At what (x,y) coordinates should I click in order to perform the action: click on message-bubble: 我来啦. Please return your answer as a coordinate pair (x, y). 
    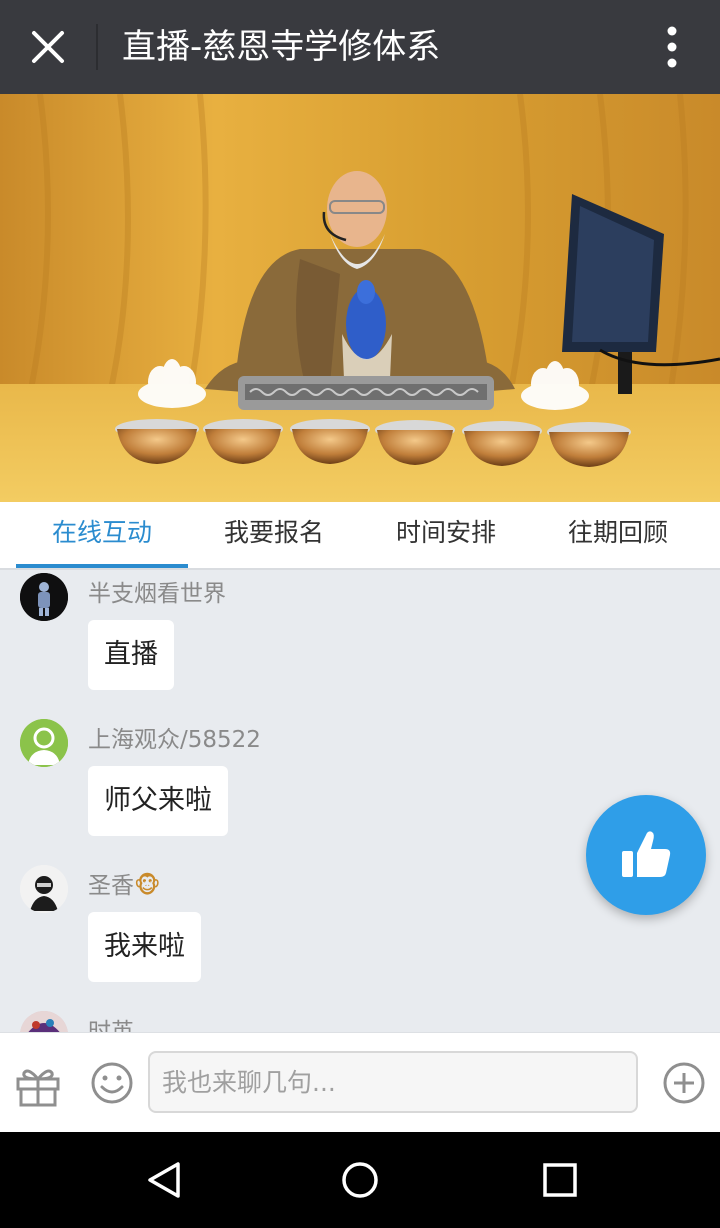
    Looking at the image, I should click on (144, 947).